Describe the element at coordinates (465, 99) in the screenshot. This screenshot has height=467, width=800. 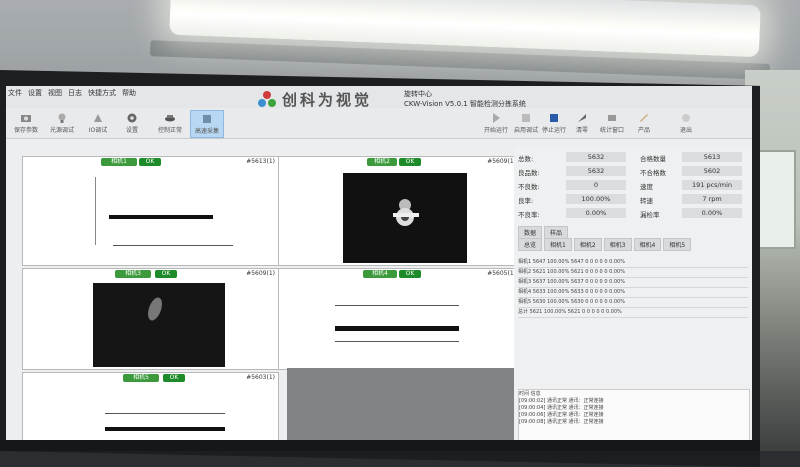
I see `brand-subtitle: 旋转中心 CKW-Vision V5.0.1 智能检测分拣系统` at that location.